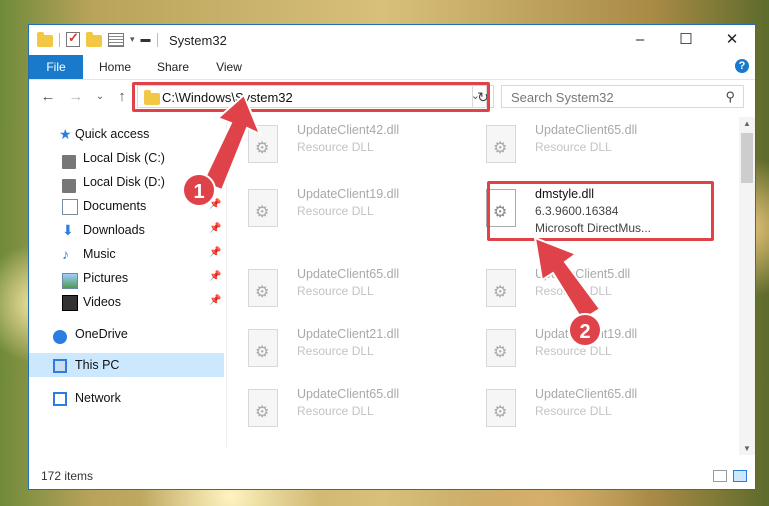 This screenshot has height=506, width=769. What do you see at coordinates (585, 330) in the screenshot?
I see `step-2-badge: 2` at bounding box center [585, 330].